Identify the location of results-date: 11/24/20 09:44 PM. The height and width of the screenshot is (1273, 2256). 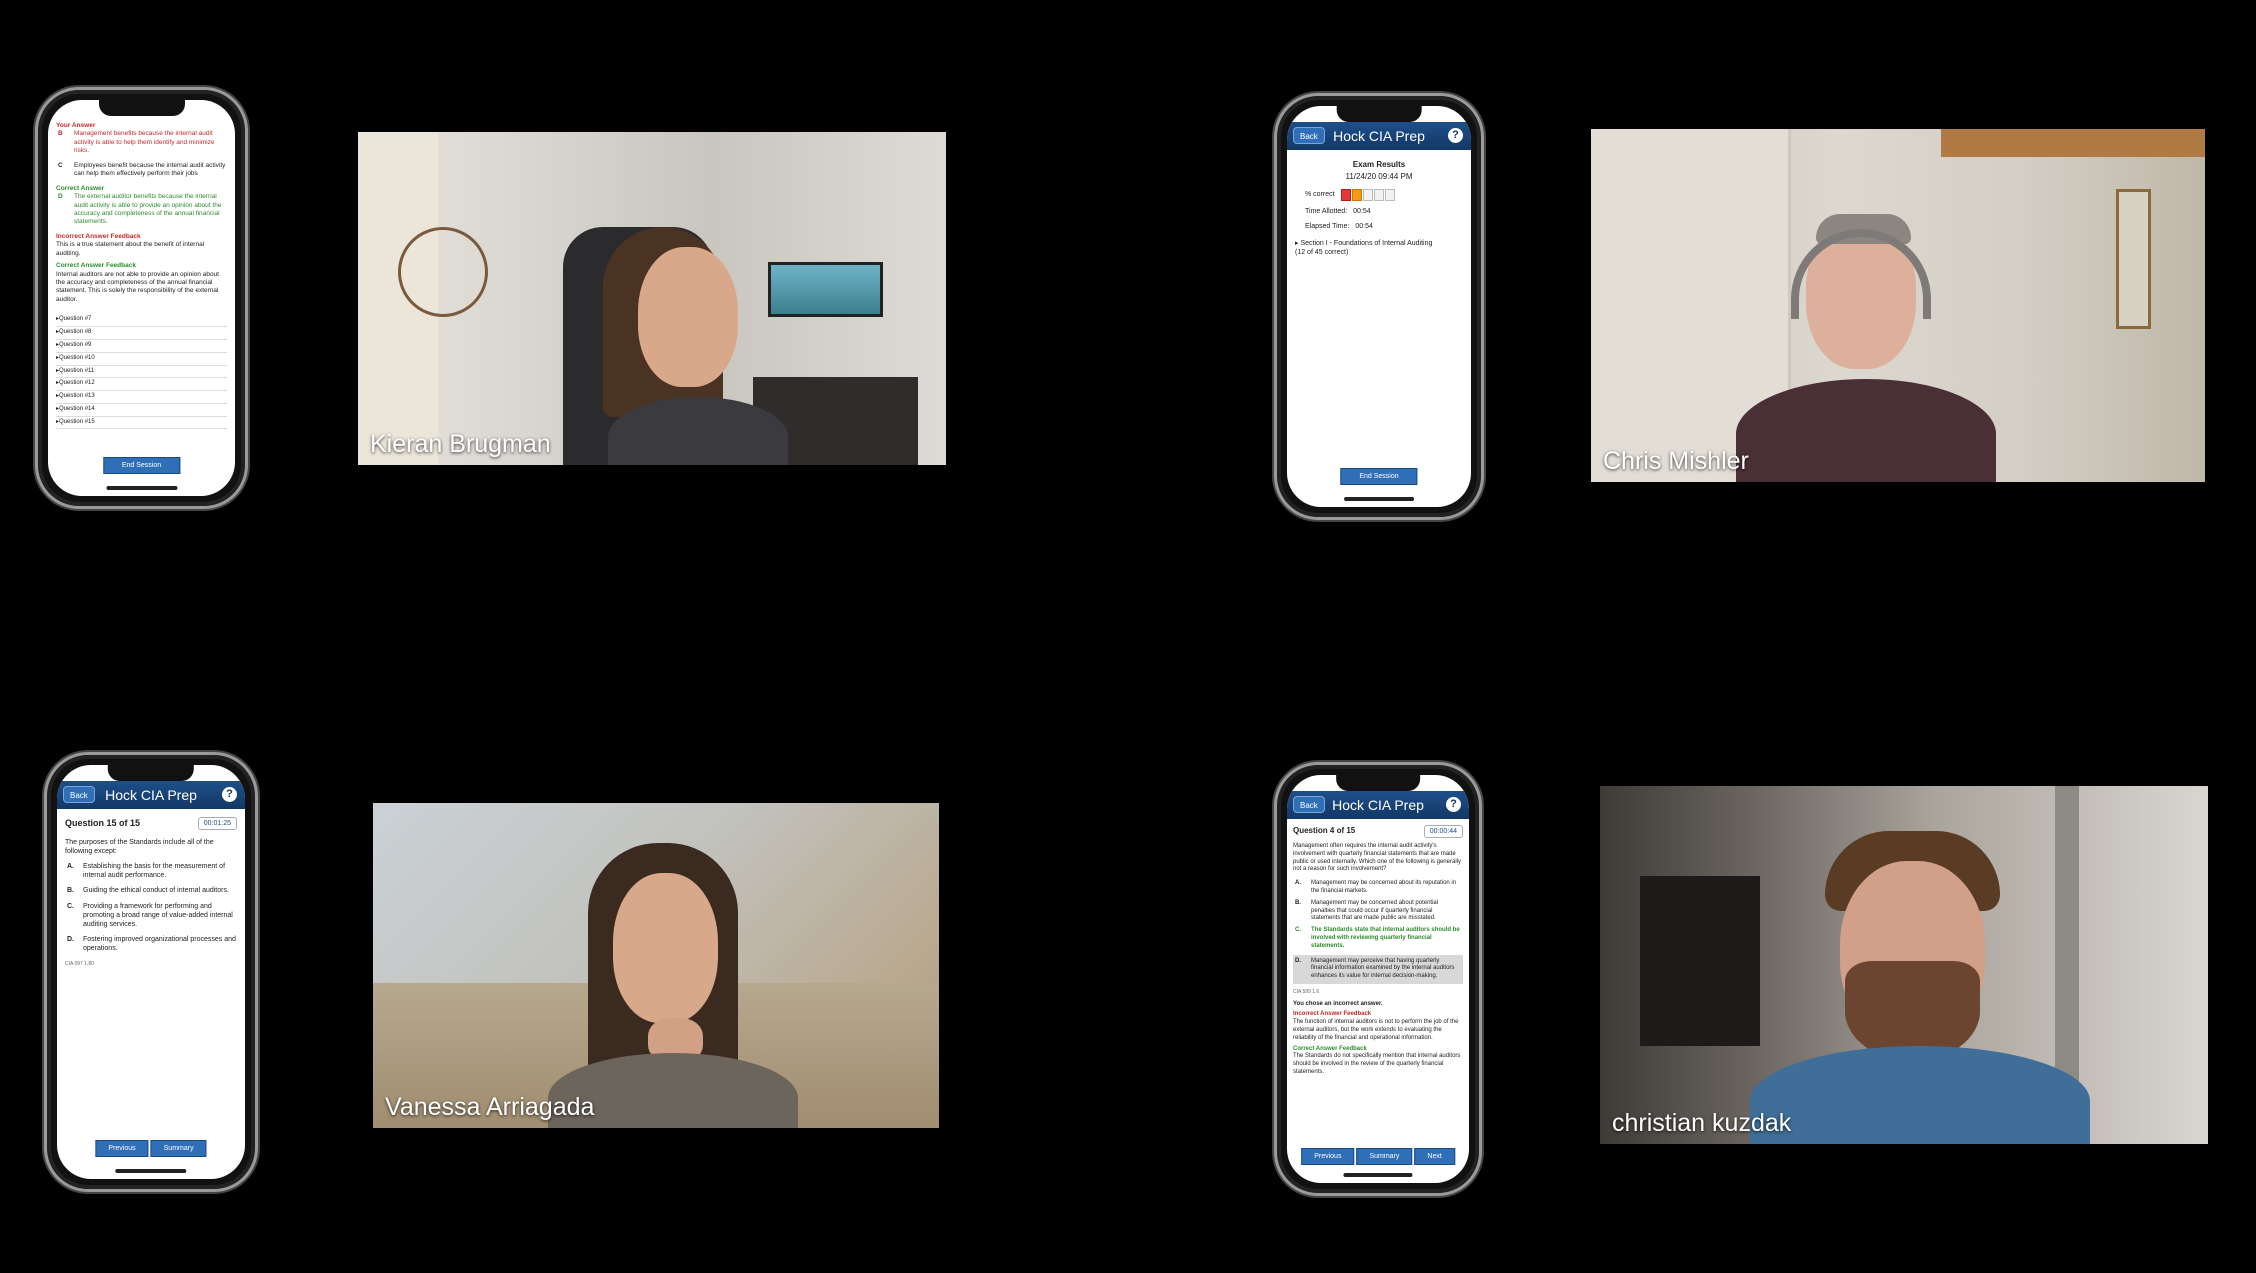
(1379, 177).